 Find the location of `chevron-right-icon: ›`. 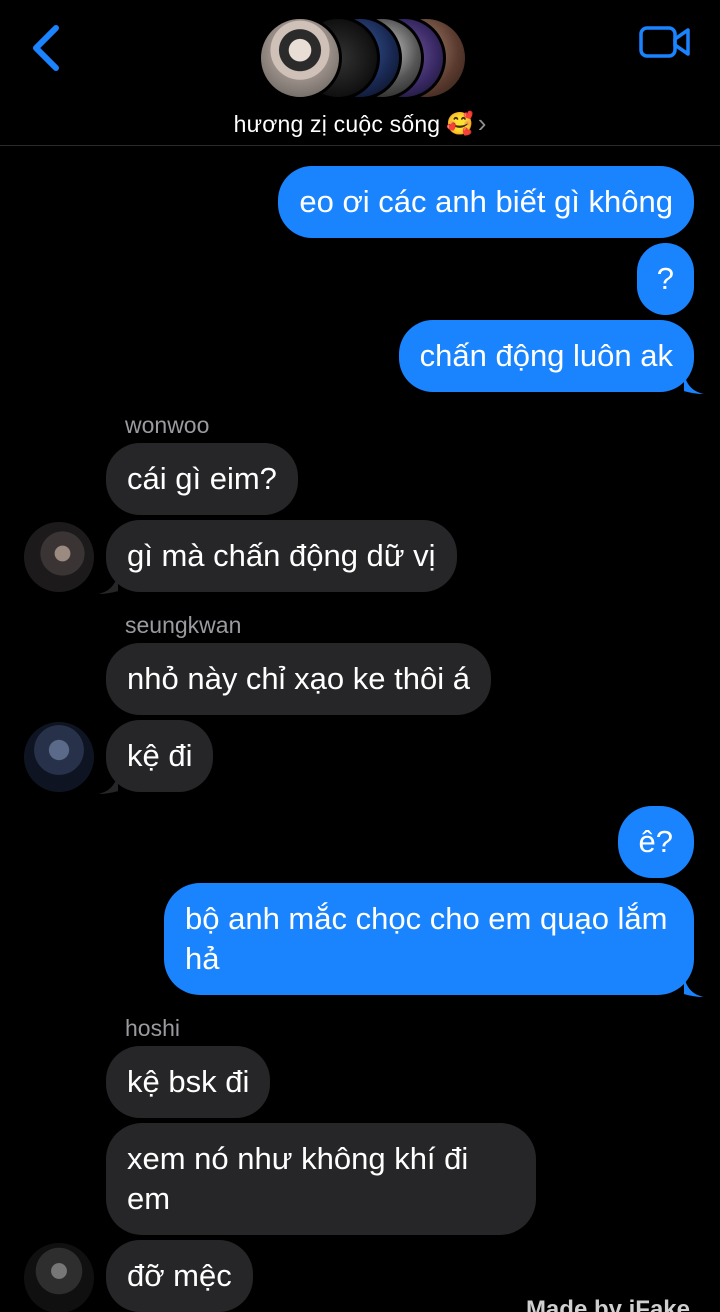

chevron-right-icon: › is located at coordinates (482, 123).